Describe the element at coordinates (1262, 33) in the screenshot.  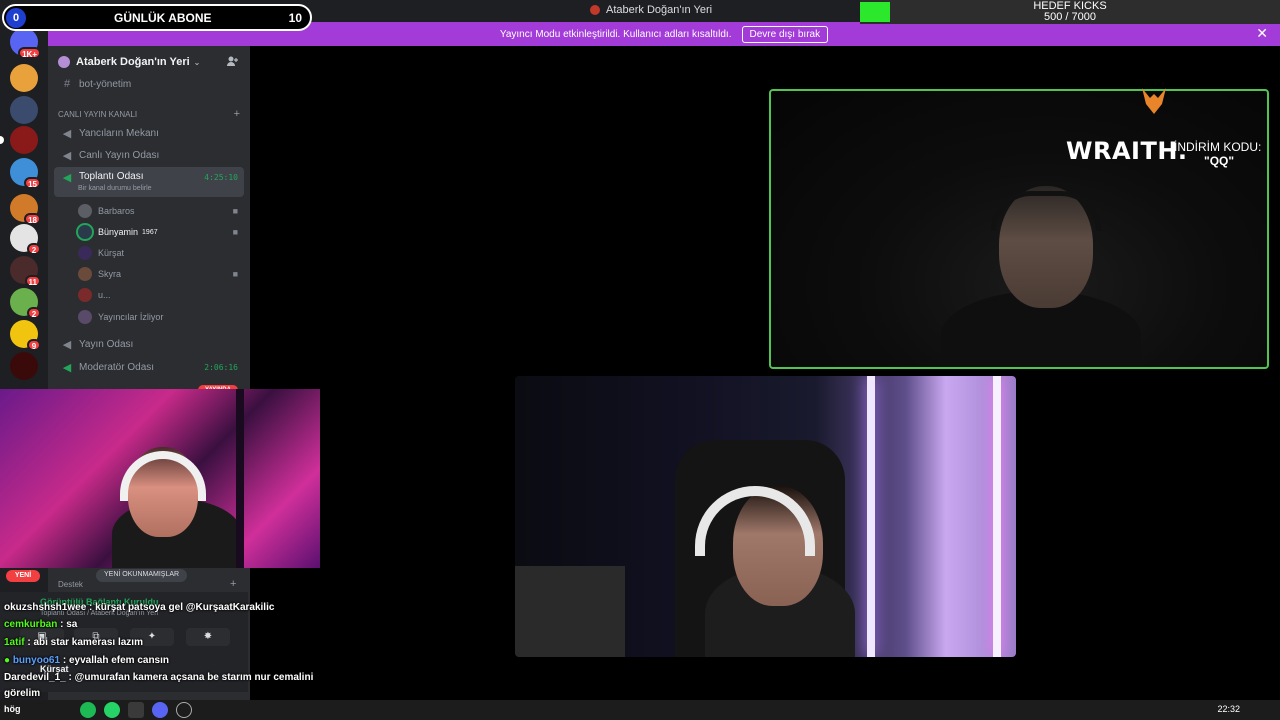
I see `close-icon: ✕` at that location.